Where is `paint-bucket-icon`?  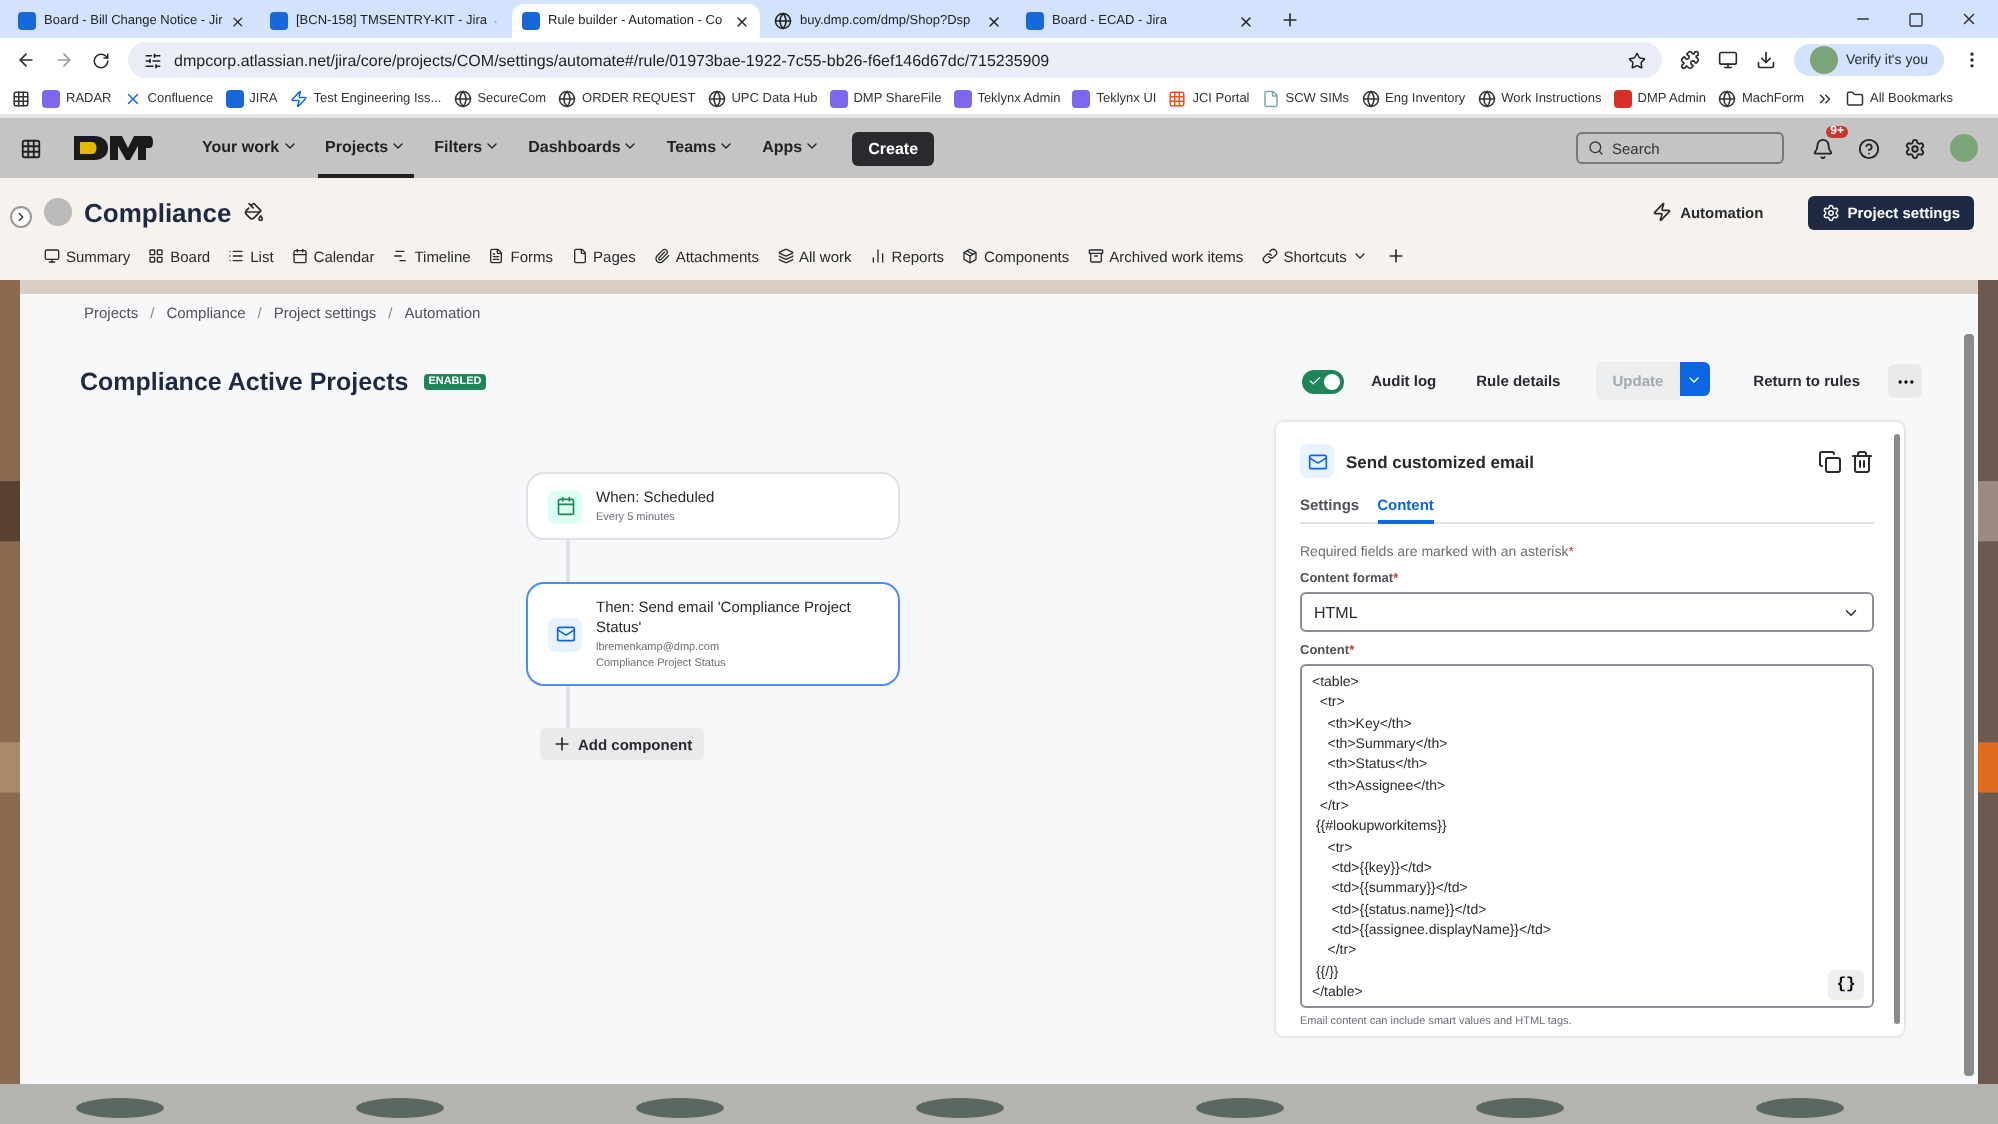
paint-bucket-icon is located at coordinates (253, 212).